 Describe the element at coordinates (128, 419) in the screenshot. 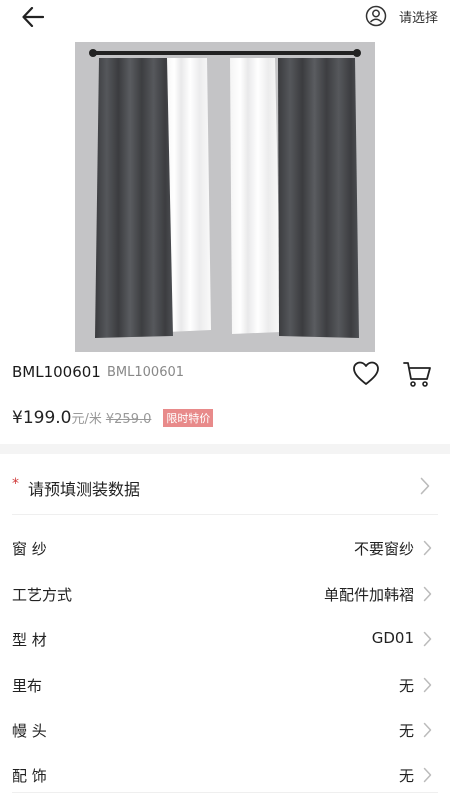

I see `original-price: ¥259.0` at that location.